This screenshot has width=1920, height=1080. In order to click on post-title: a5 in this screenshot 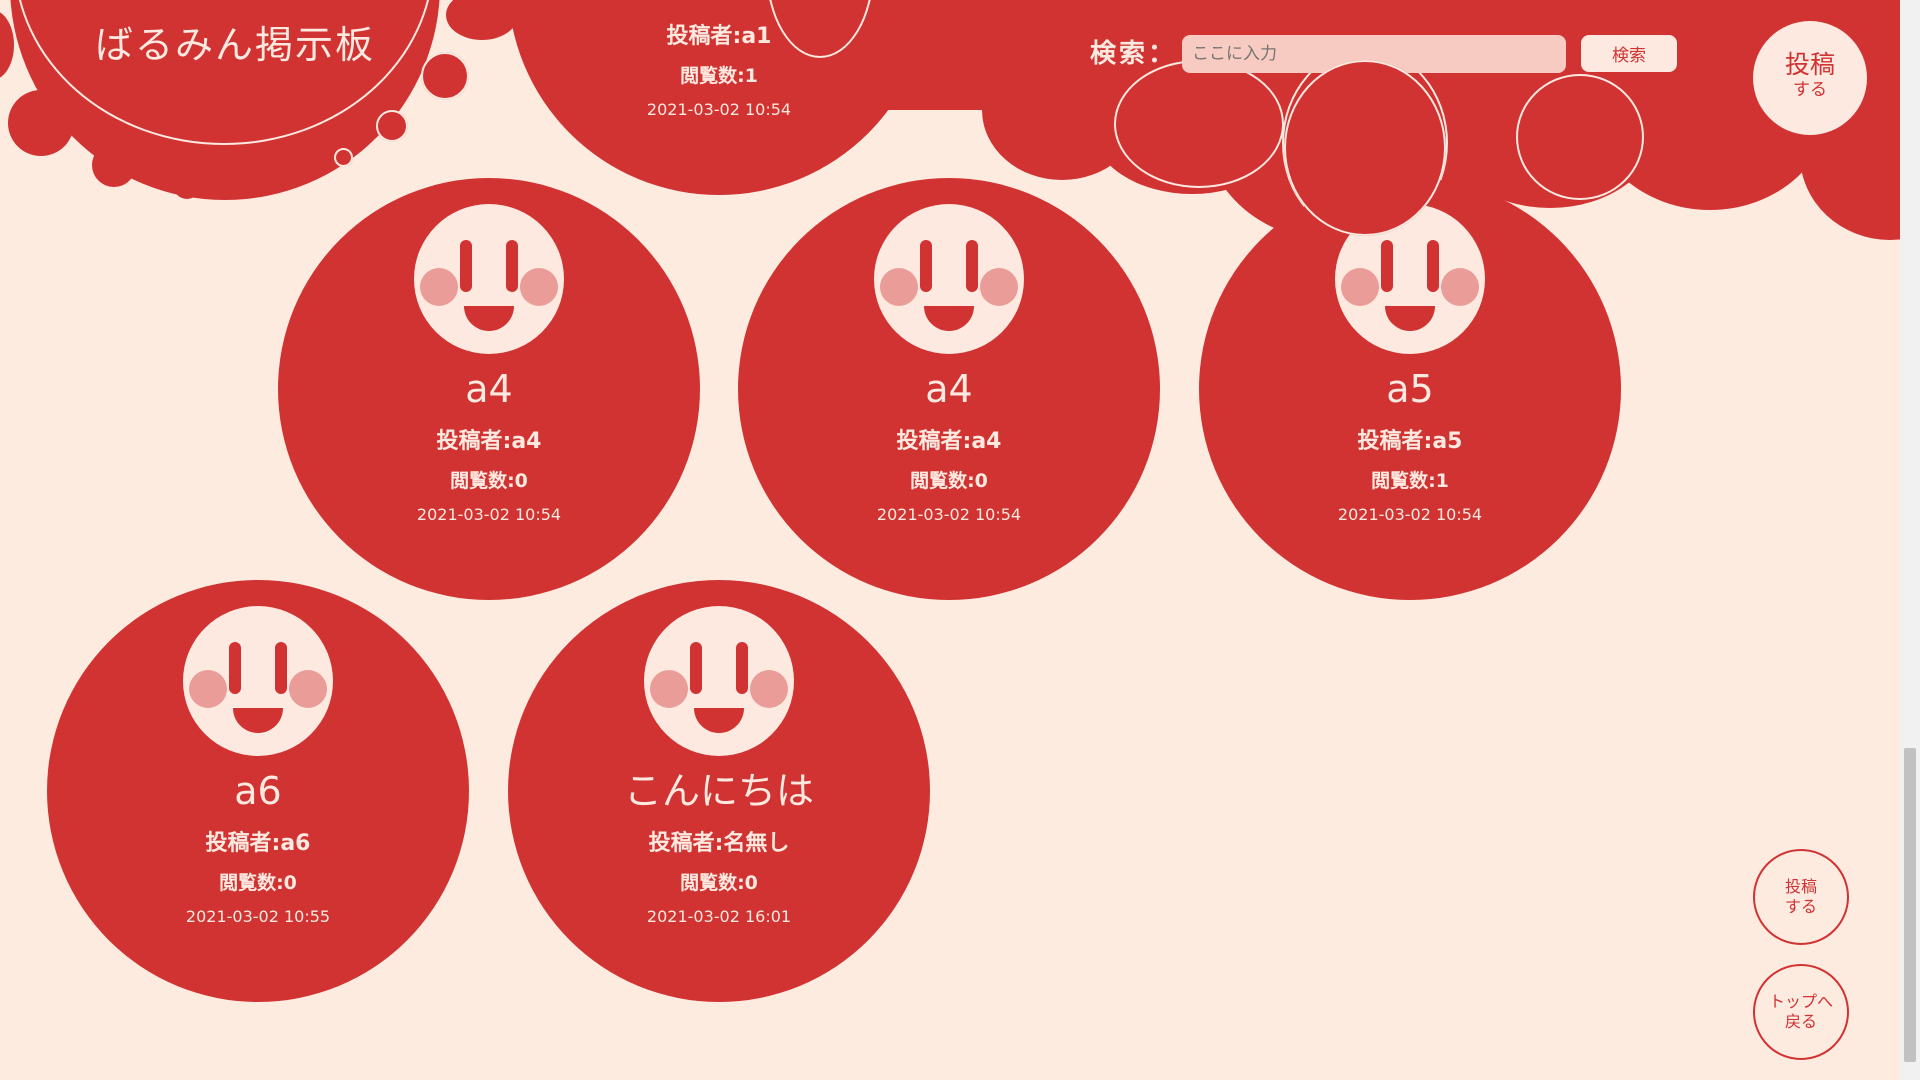, I will do `click(1410, 389)`.